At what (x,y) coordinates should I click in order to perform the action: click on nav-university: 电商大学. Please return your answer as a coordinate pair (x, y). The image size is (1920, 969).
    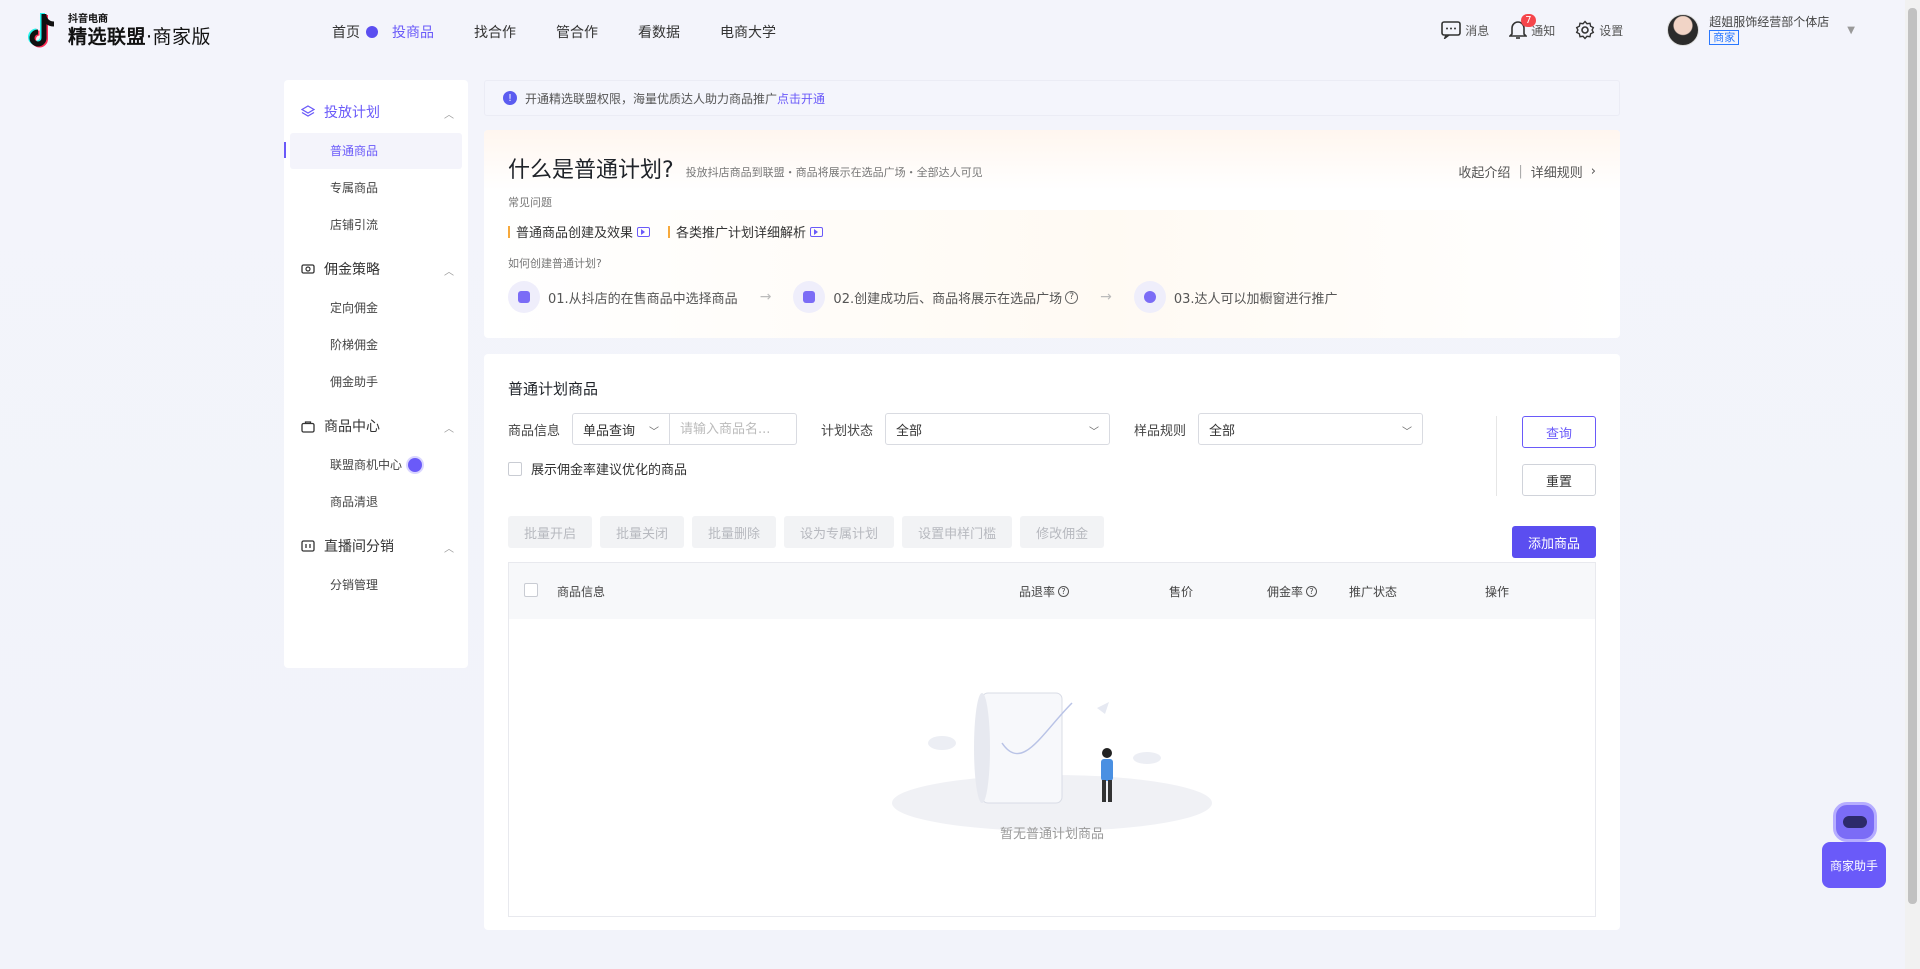
    Looking at the image, I should click on (748, 32).